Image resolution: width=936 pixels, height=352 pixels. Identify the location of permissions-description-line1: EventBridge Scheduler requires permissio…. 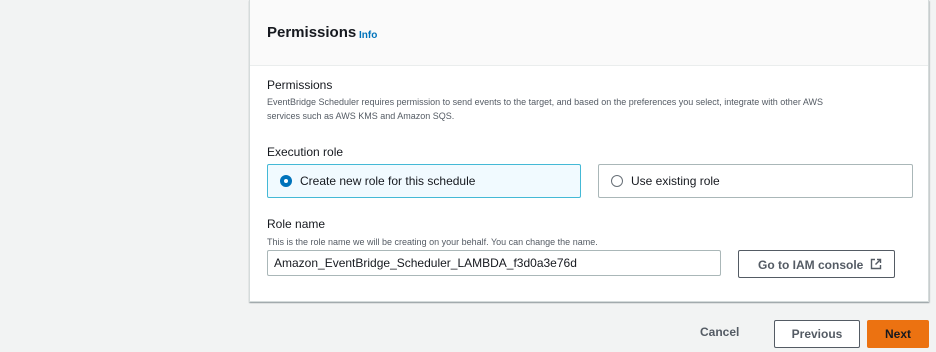
(545, 102).